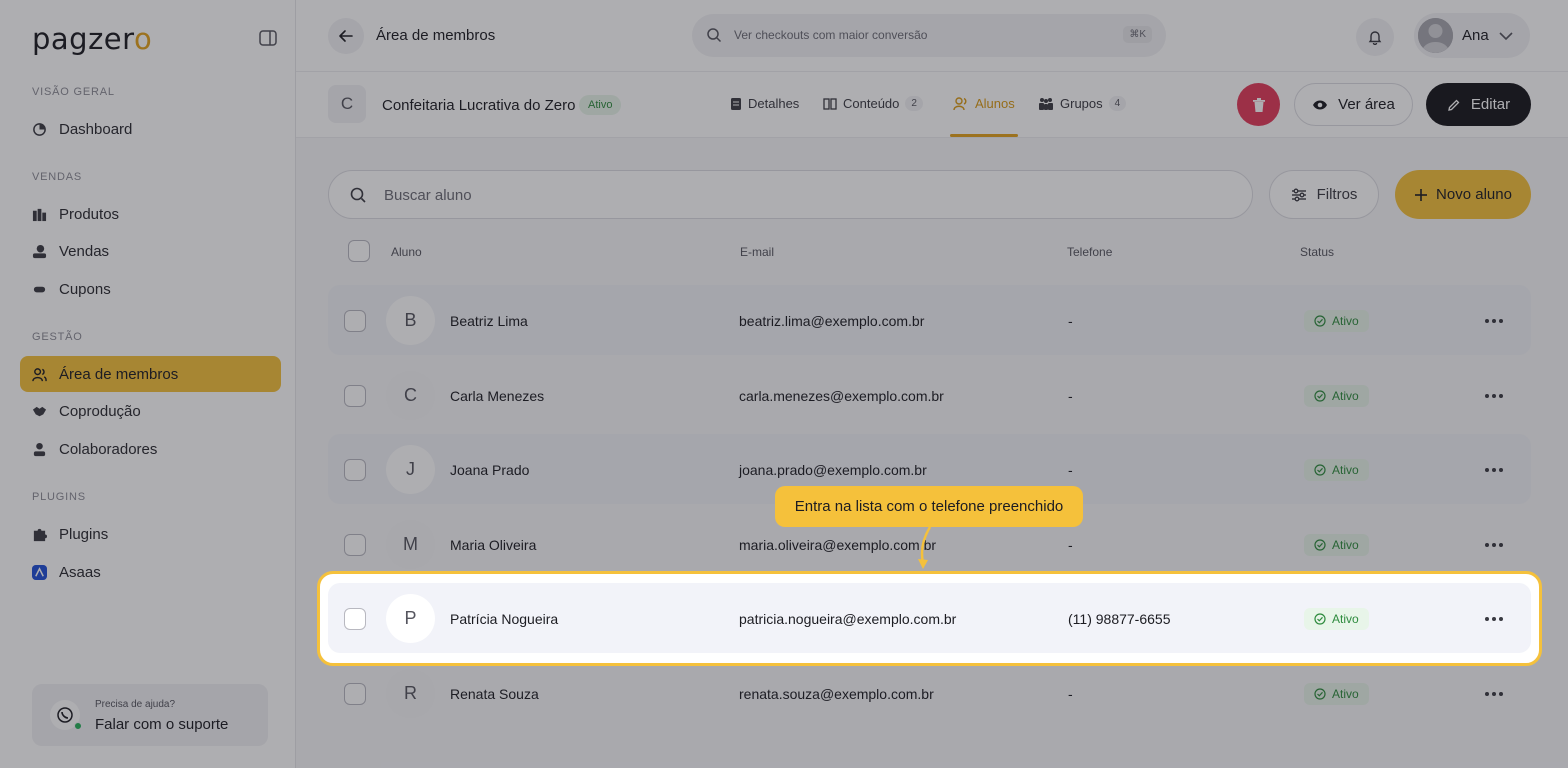  Describe the element at coordinates (841, 396) in the screenshot. I see `student-email: carla.menezes@exemplo.com.br` at that location.